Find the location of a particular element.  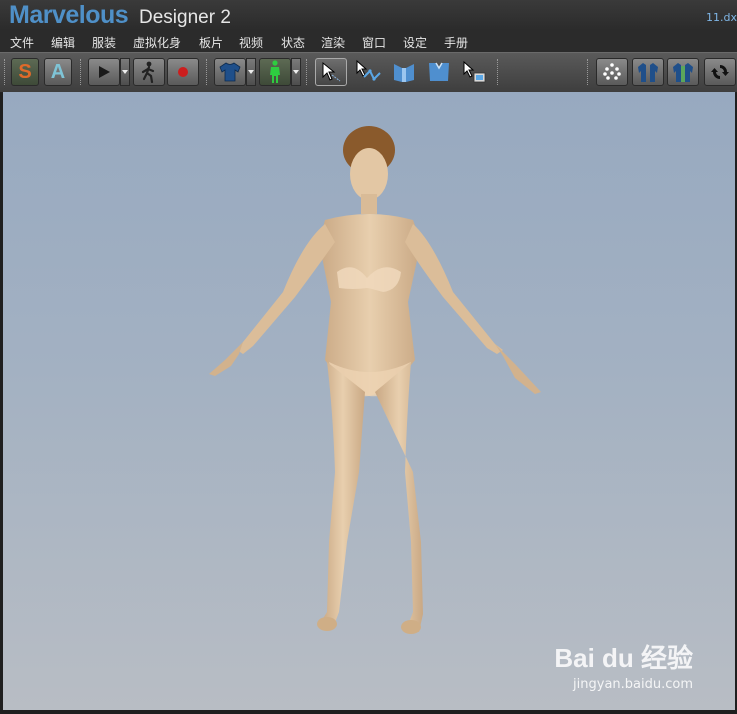

letter-a-icon: A is located at coordinates (58, 71).